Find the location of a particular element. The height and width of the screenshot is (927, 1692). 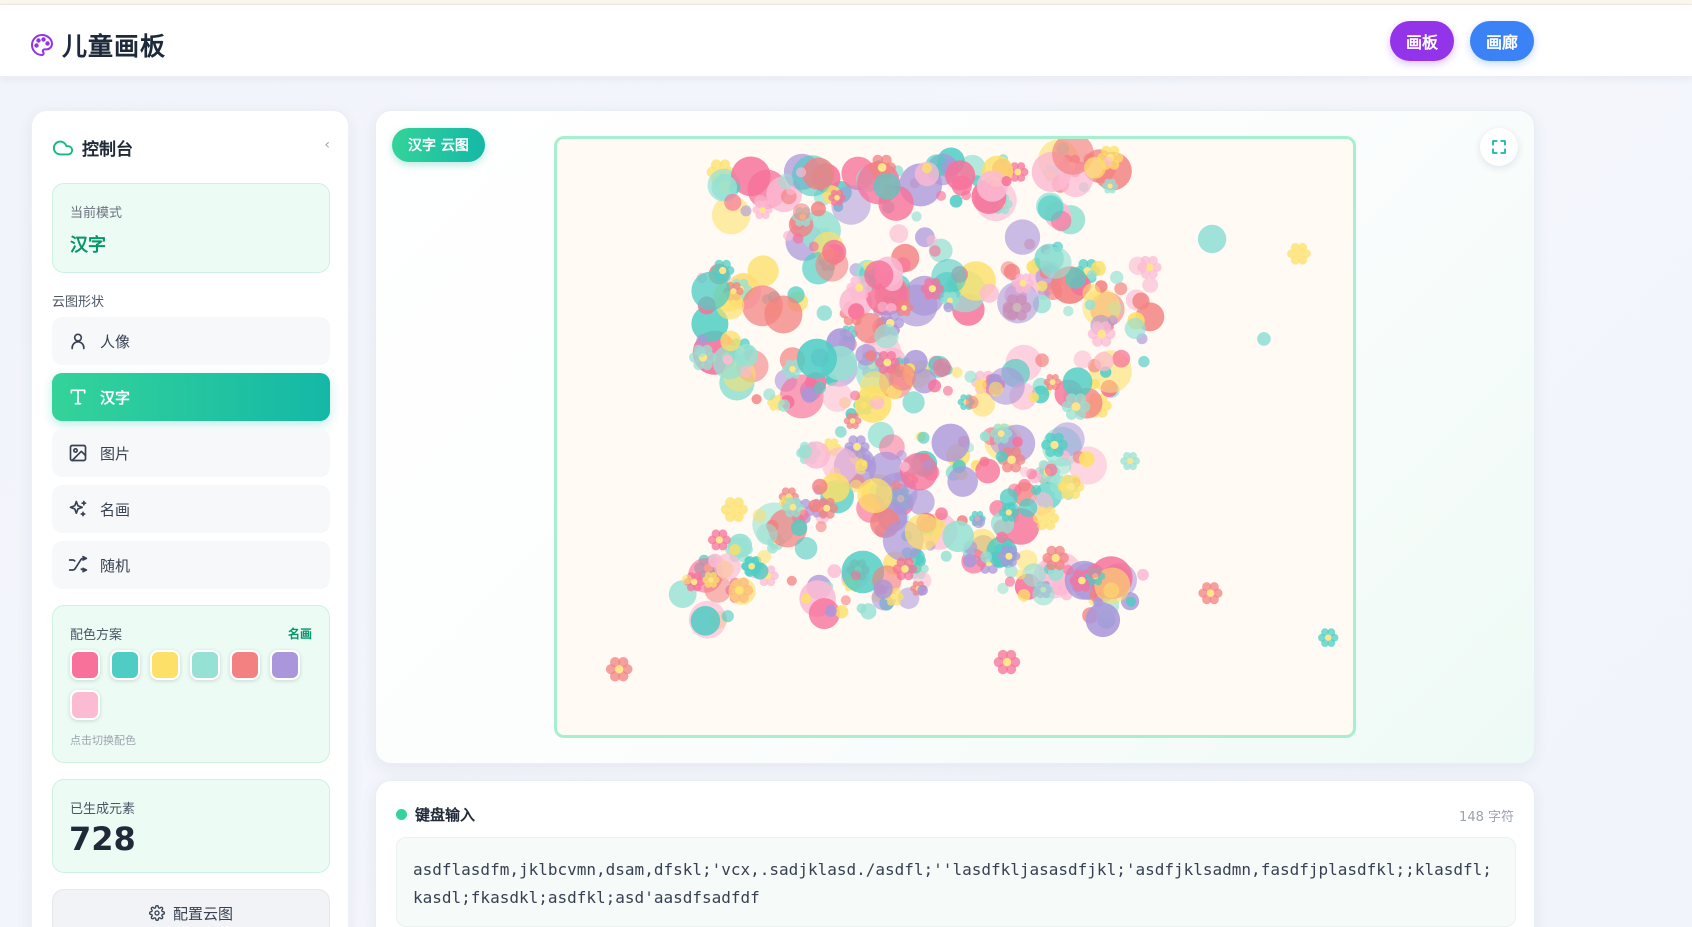

shape-option-random: 随机 is located at coordinates (191, 565).